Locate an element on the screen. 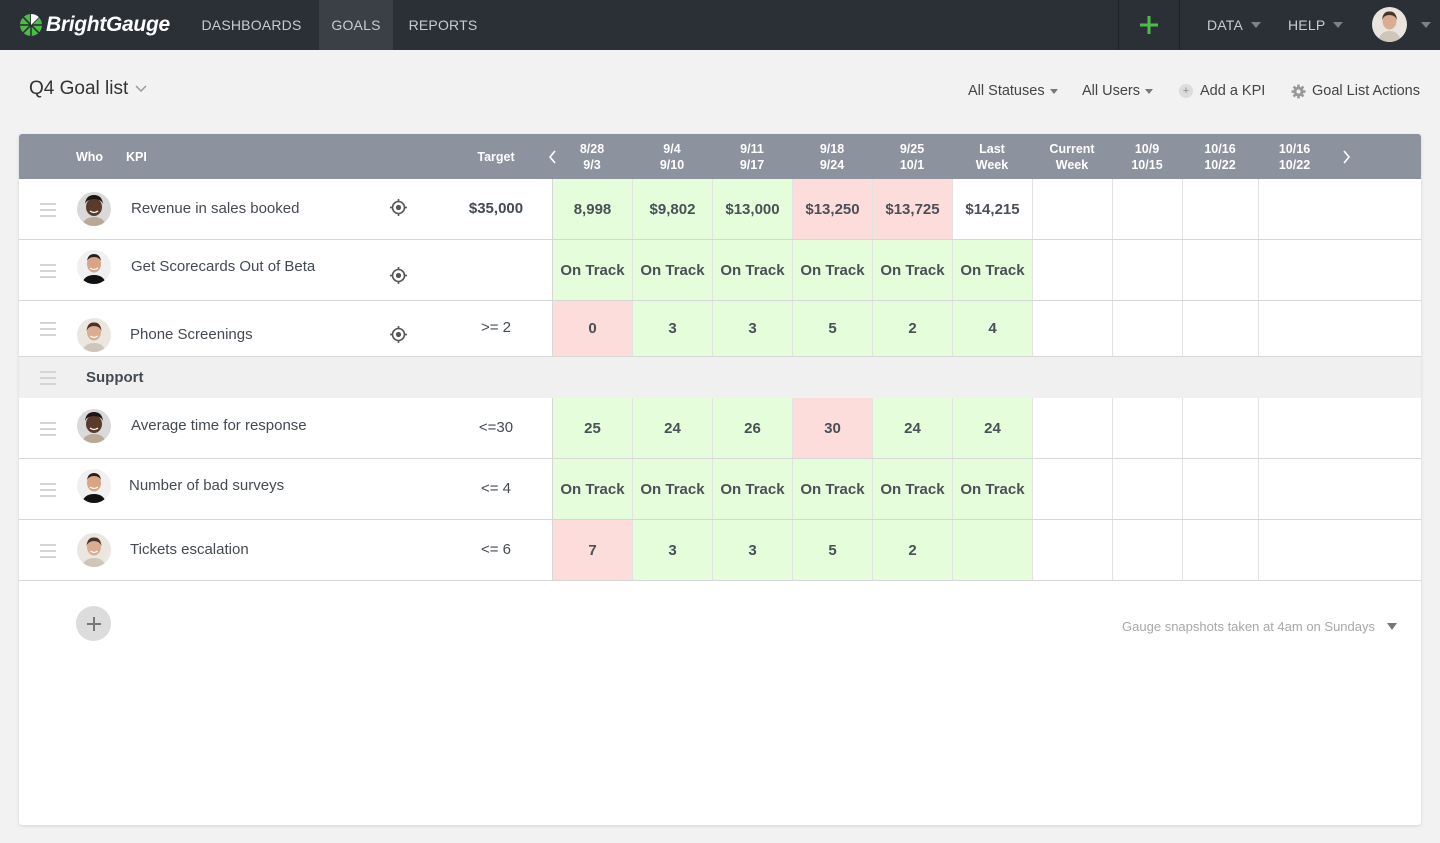 The image size is (1440, 843). header-period: 9/11 9/17 is located at coordinates (752, 156).